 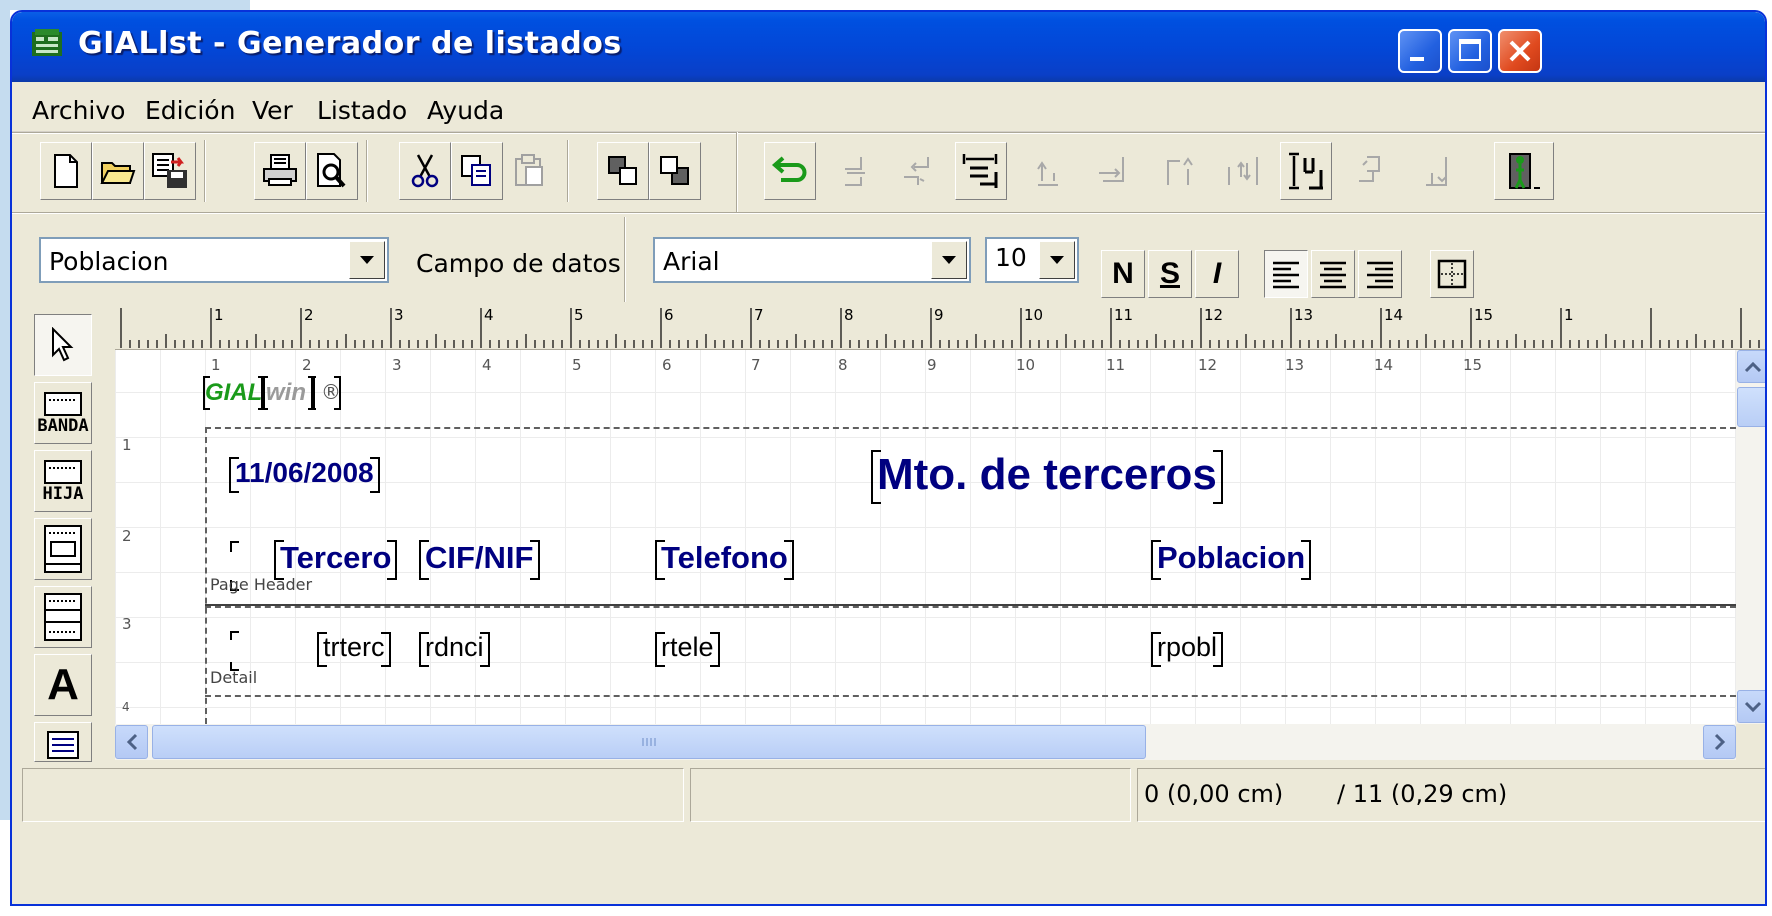 What do you see at coordinates (1420, 51) in the screenshot?
I see `minimize-button` at bounding box center [1420, 51].